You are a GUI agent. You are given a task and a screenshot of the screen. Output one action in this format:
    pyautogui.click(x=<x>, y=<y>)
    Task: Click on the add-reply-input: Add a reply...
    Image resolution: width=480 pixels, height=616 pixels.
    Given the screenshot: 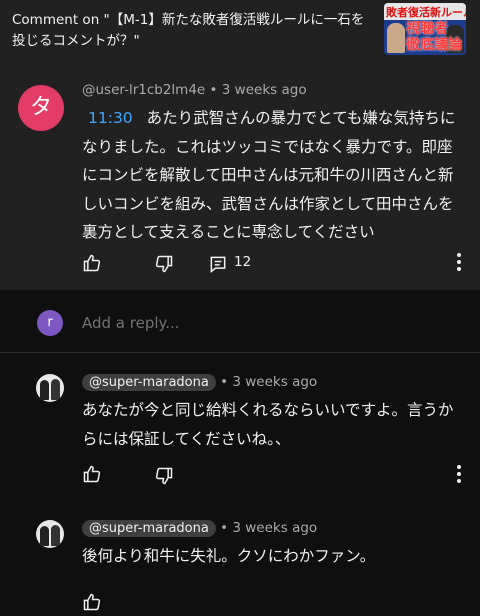 What is the action you would take?
    pyautogui.click(x=131, y=323)
    